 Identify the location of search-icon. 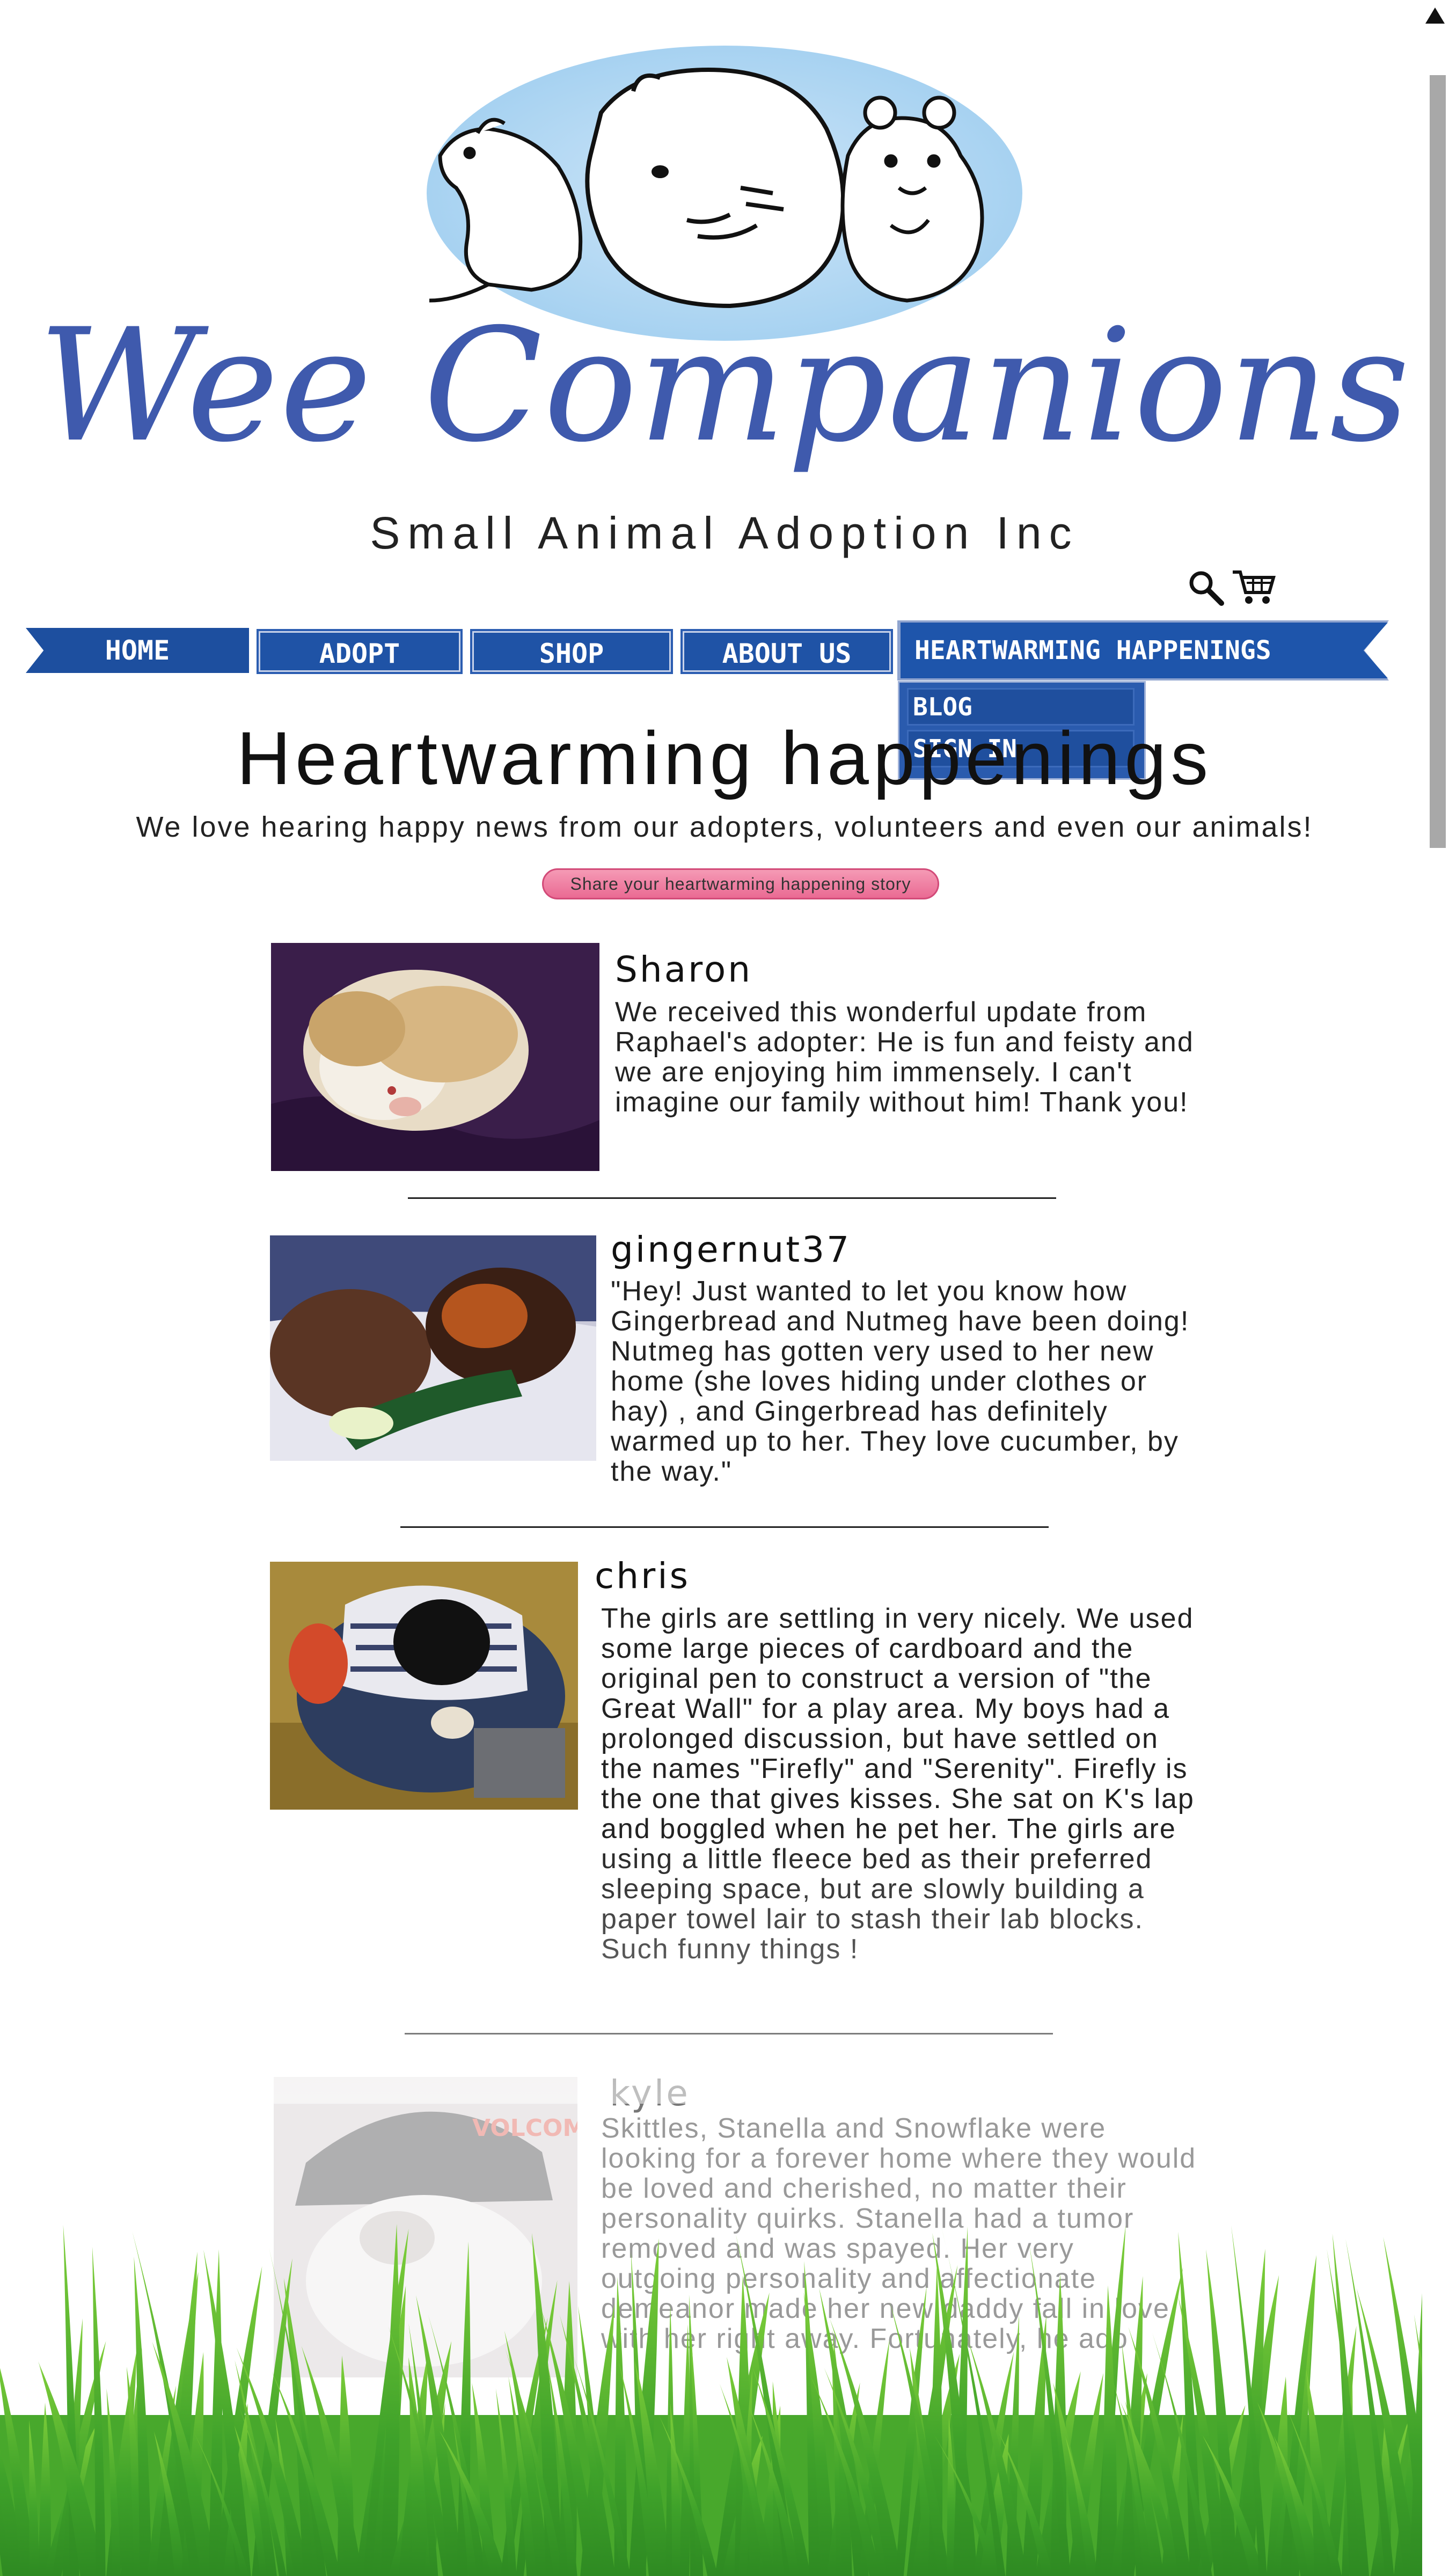
(1205, 587).